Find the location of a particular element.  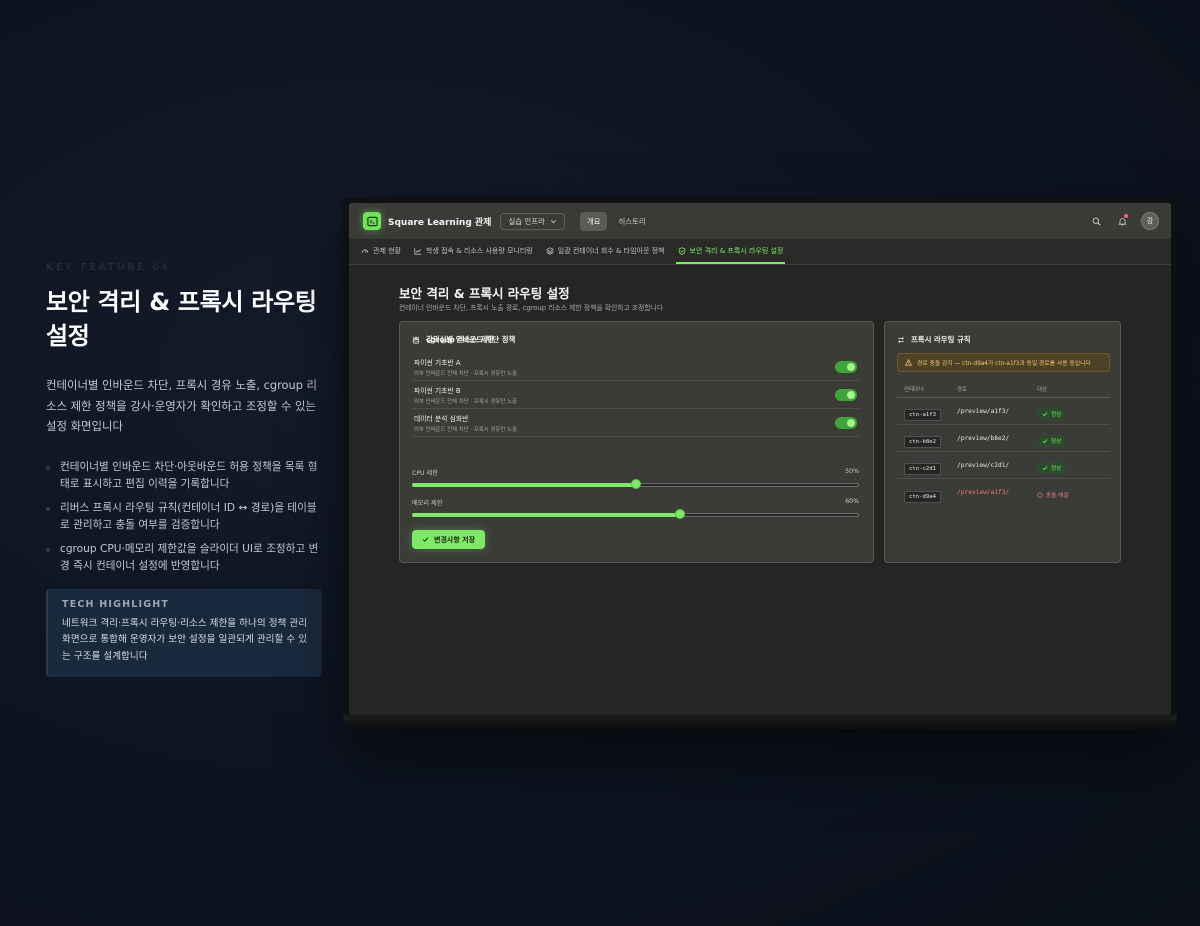

terminal-logo-icon is located at coordinates (372, 221).